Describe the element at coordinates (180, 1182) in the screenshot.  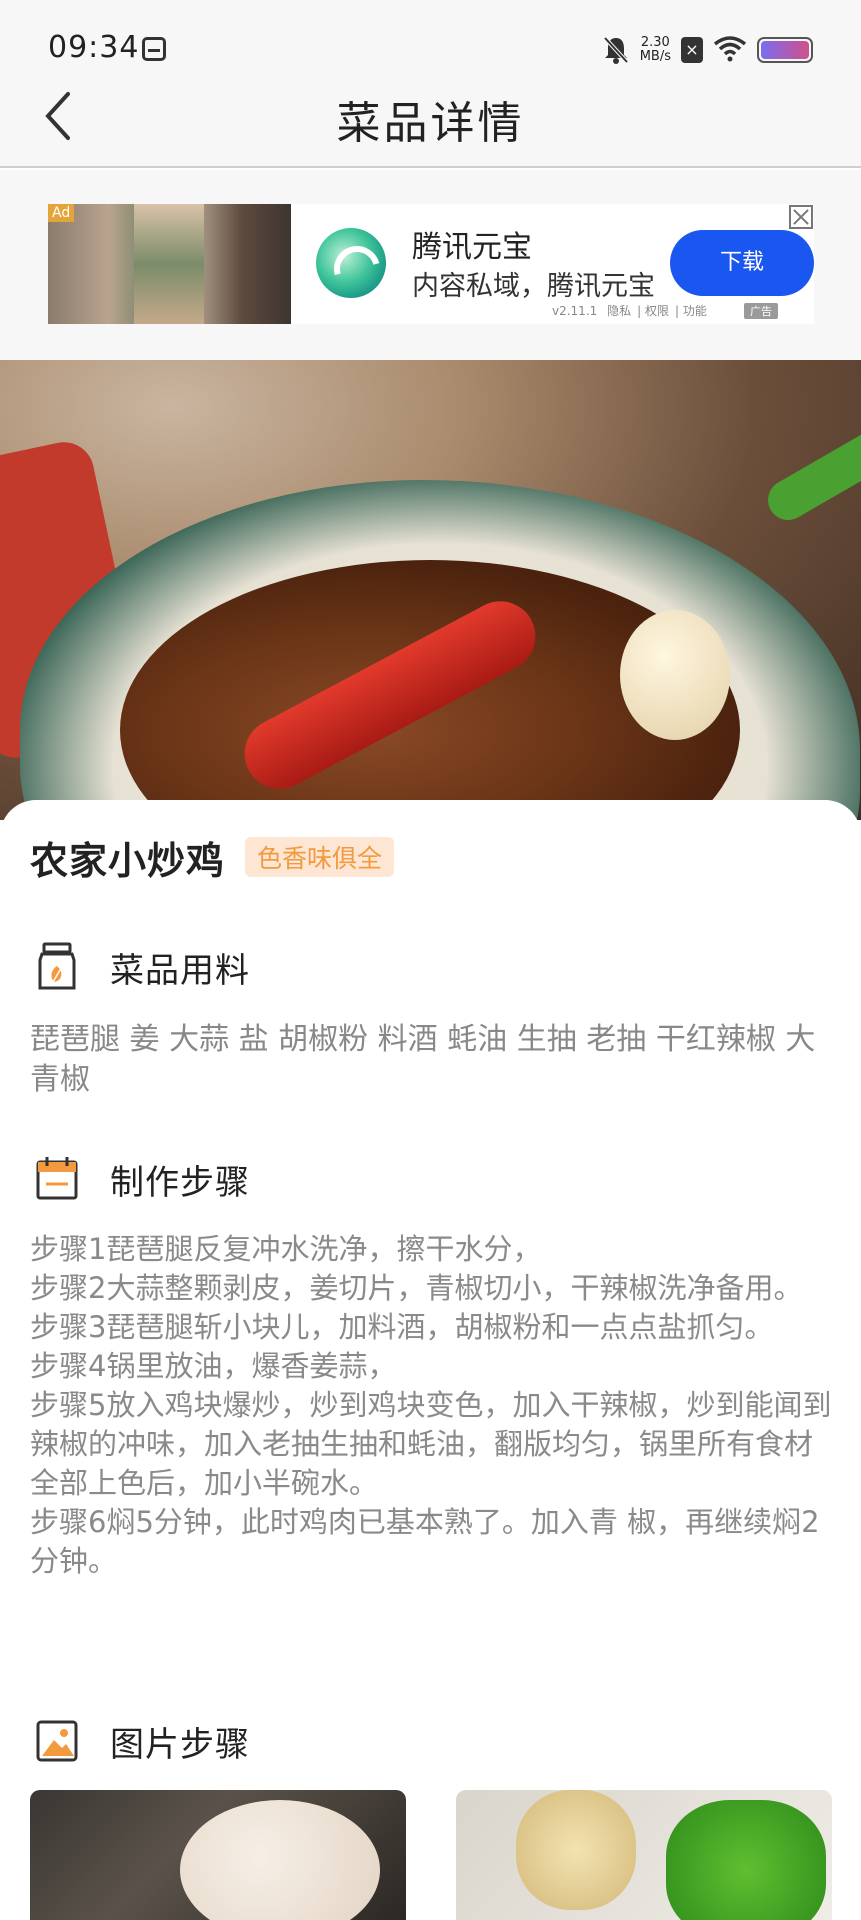
I see `steps-title: 制作步骤` at that location.